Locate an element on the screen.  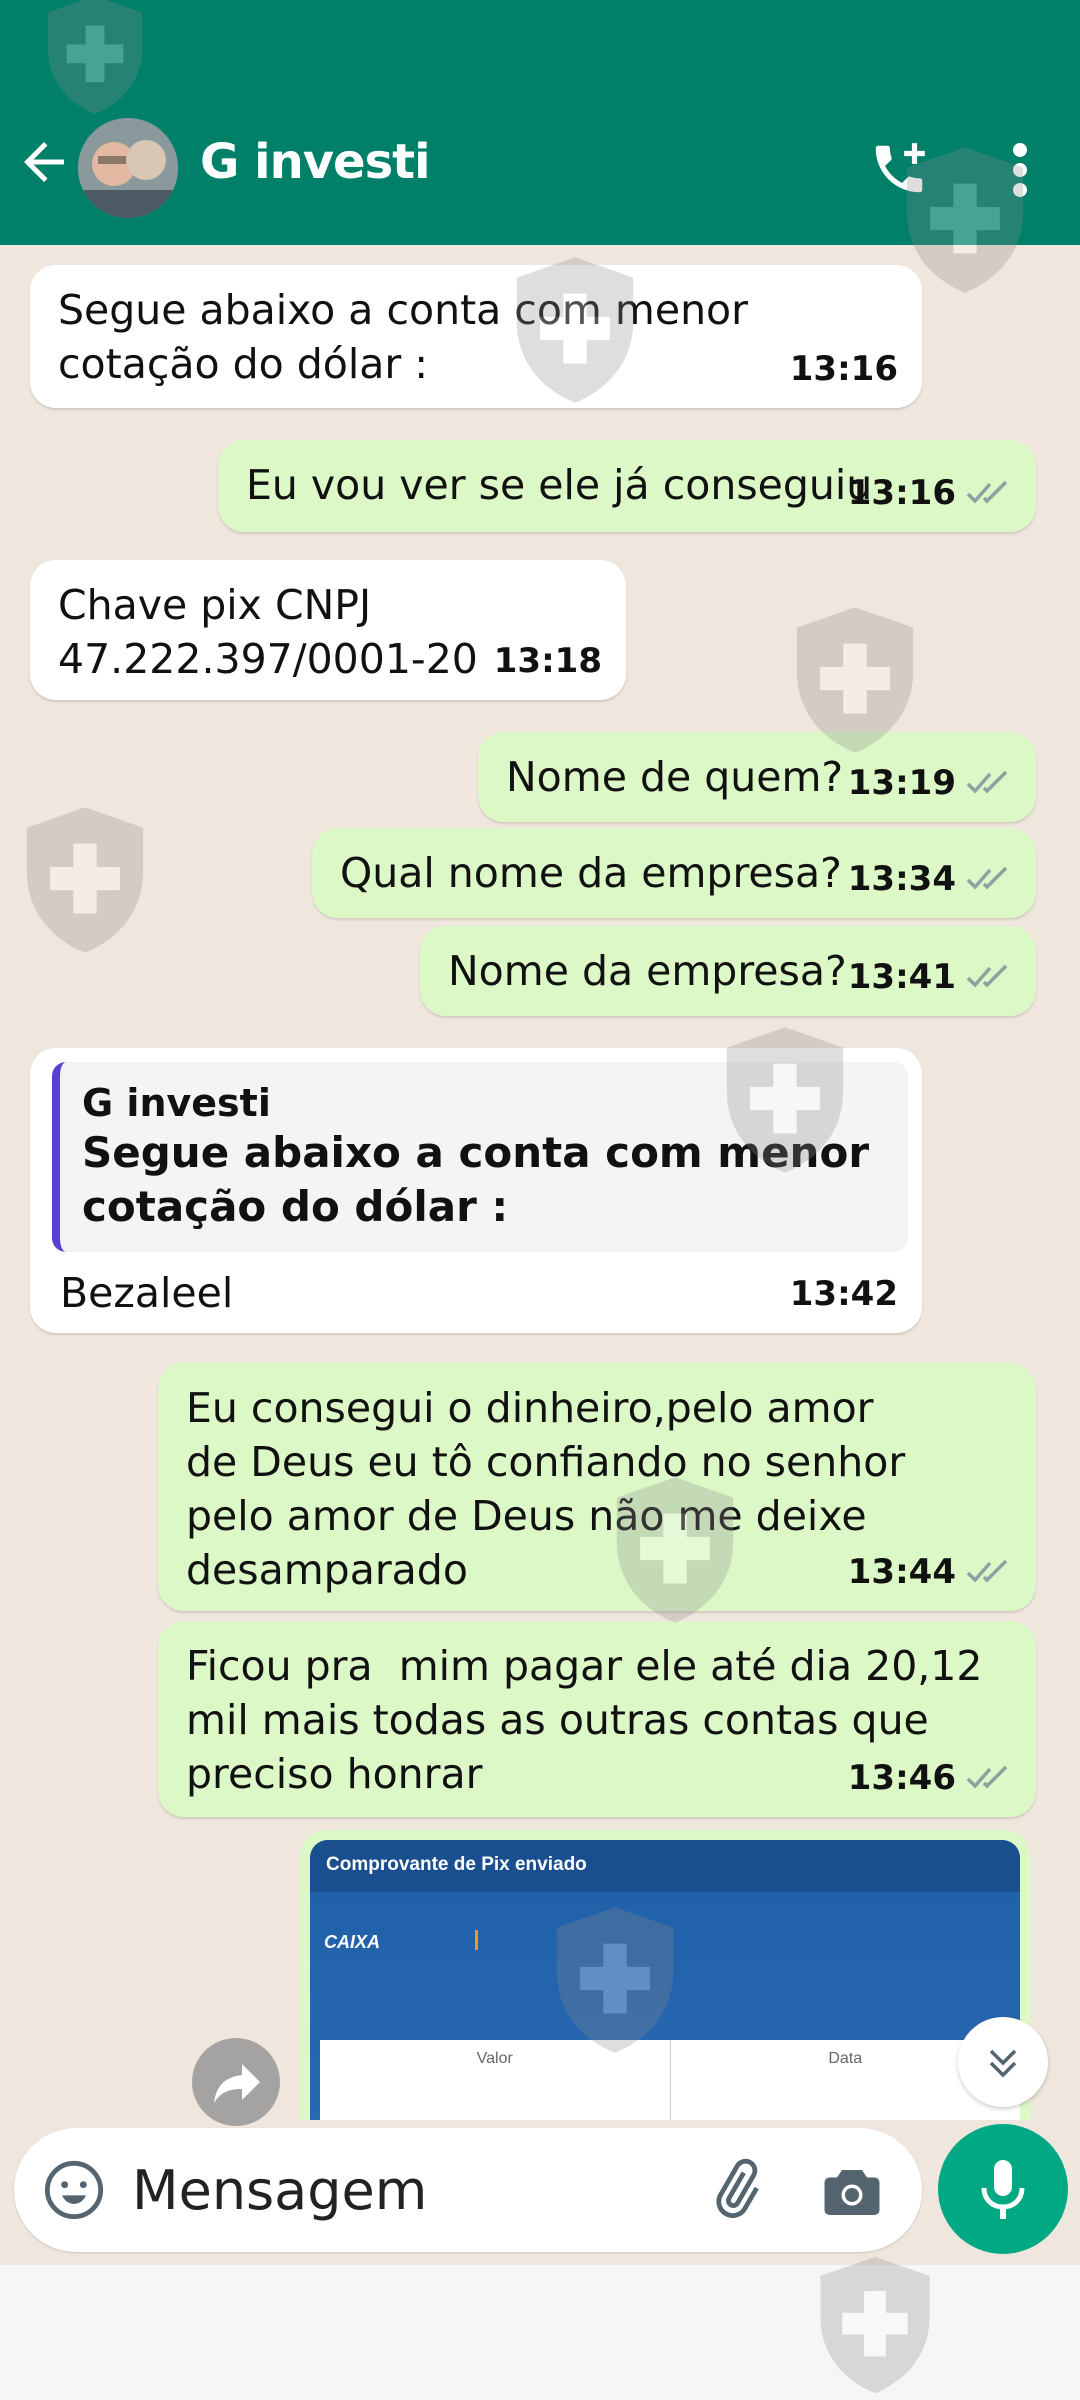
emoji-icon is located at coordinates (74, 2190).